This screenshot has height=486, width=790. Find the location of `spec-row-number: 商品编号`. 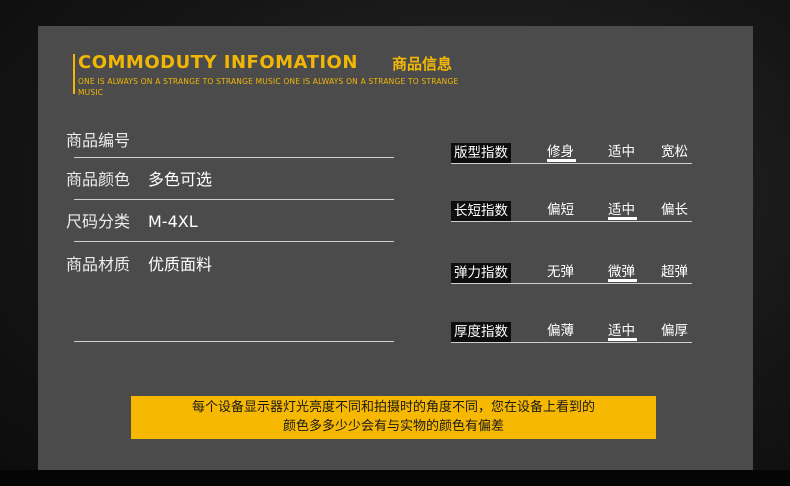

spec-row-number: 商品编号 is located at coordinates (107, 139).